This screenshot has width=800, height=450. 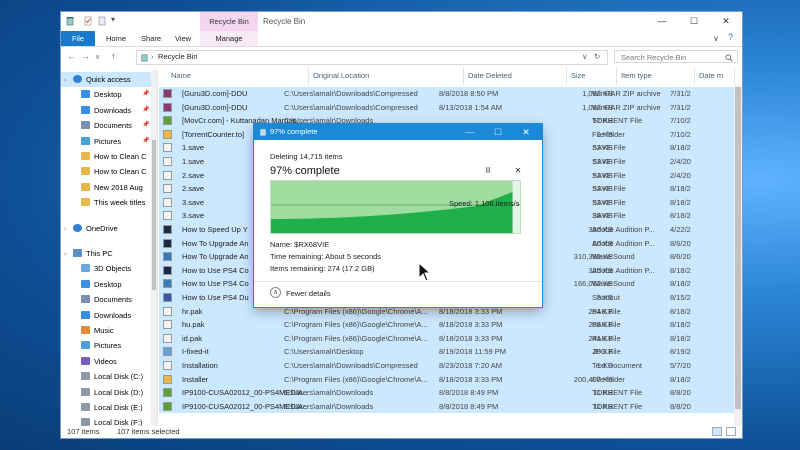 I want to click on sidebar-item-new-2018-aug: New 2018 Aug, so click(x=109, y=187).